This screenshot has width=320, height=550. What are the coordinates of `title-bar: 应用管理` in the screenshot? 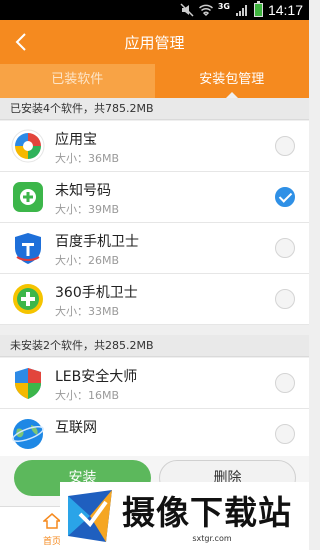 It's located at (154, 42).